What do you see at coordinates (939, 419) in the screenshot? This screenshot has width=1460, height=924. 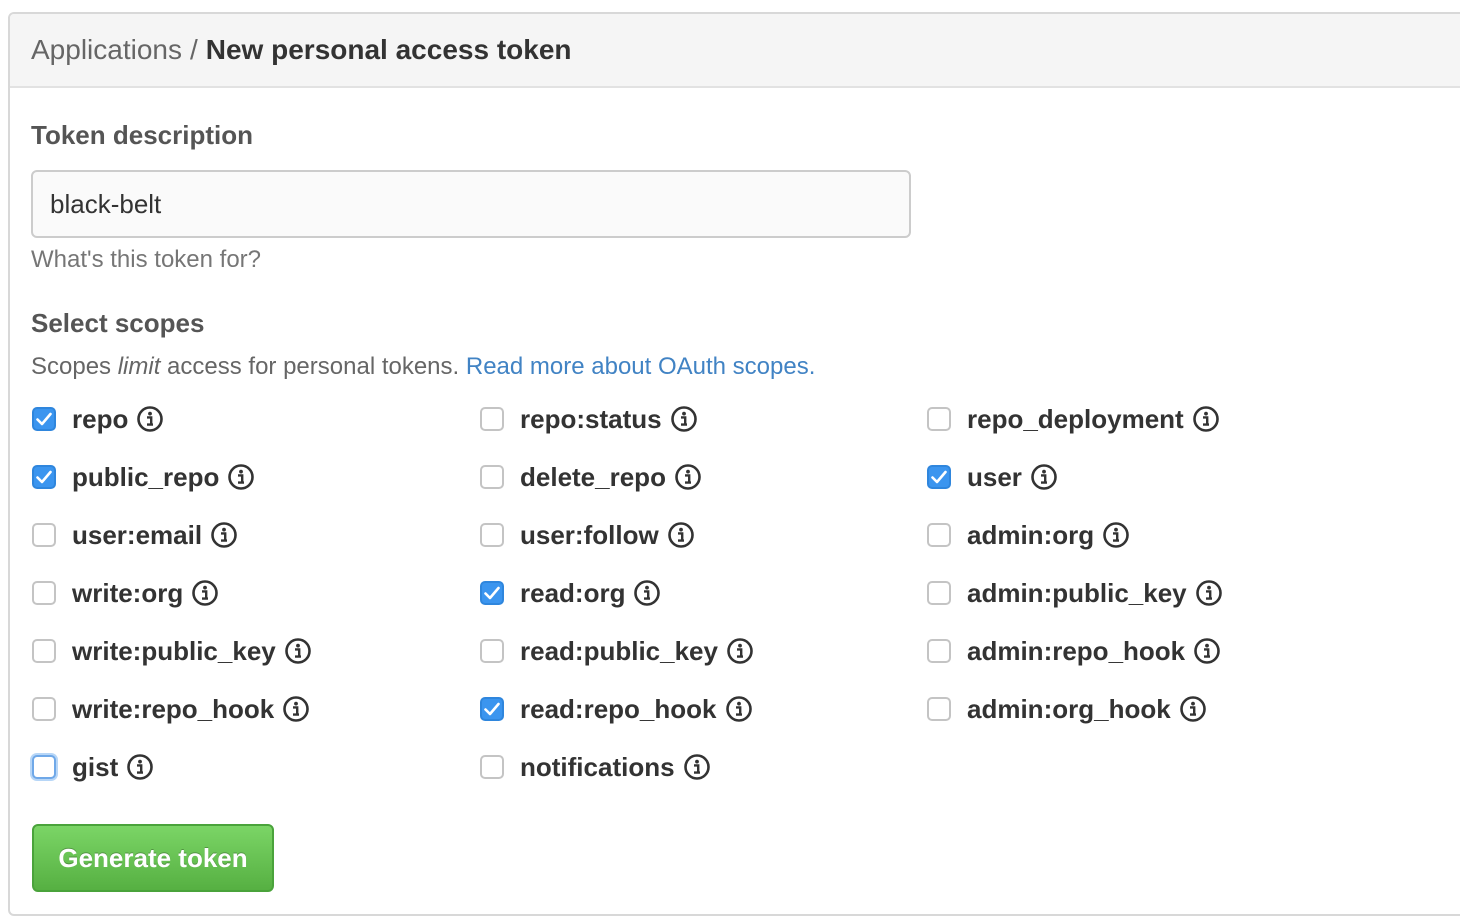 I see `scope-repo-deployment-checkbox` at bounding box center [939, 419].